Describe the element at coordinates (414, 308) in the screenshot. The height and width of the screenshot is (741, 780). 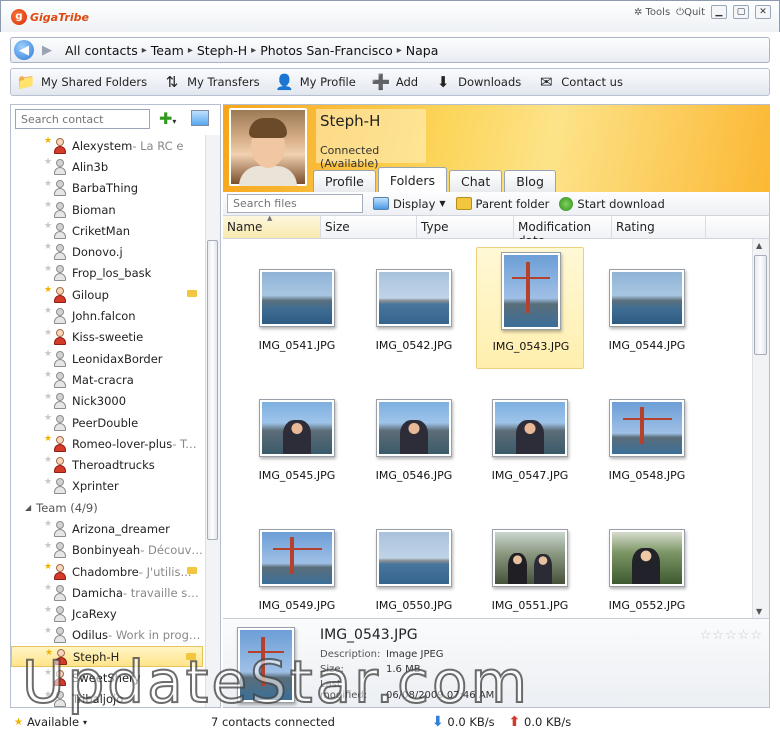
I see `file-thumbnail: IMG_0542.JPG` at that location.